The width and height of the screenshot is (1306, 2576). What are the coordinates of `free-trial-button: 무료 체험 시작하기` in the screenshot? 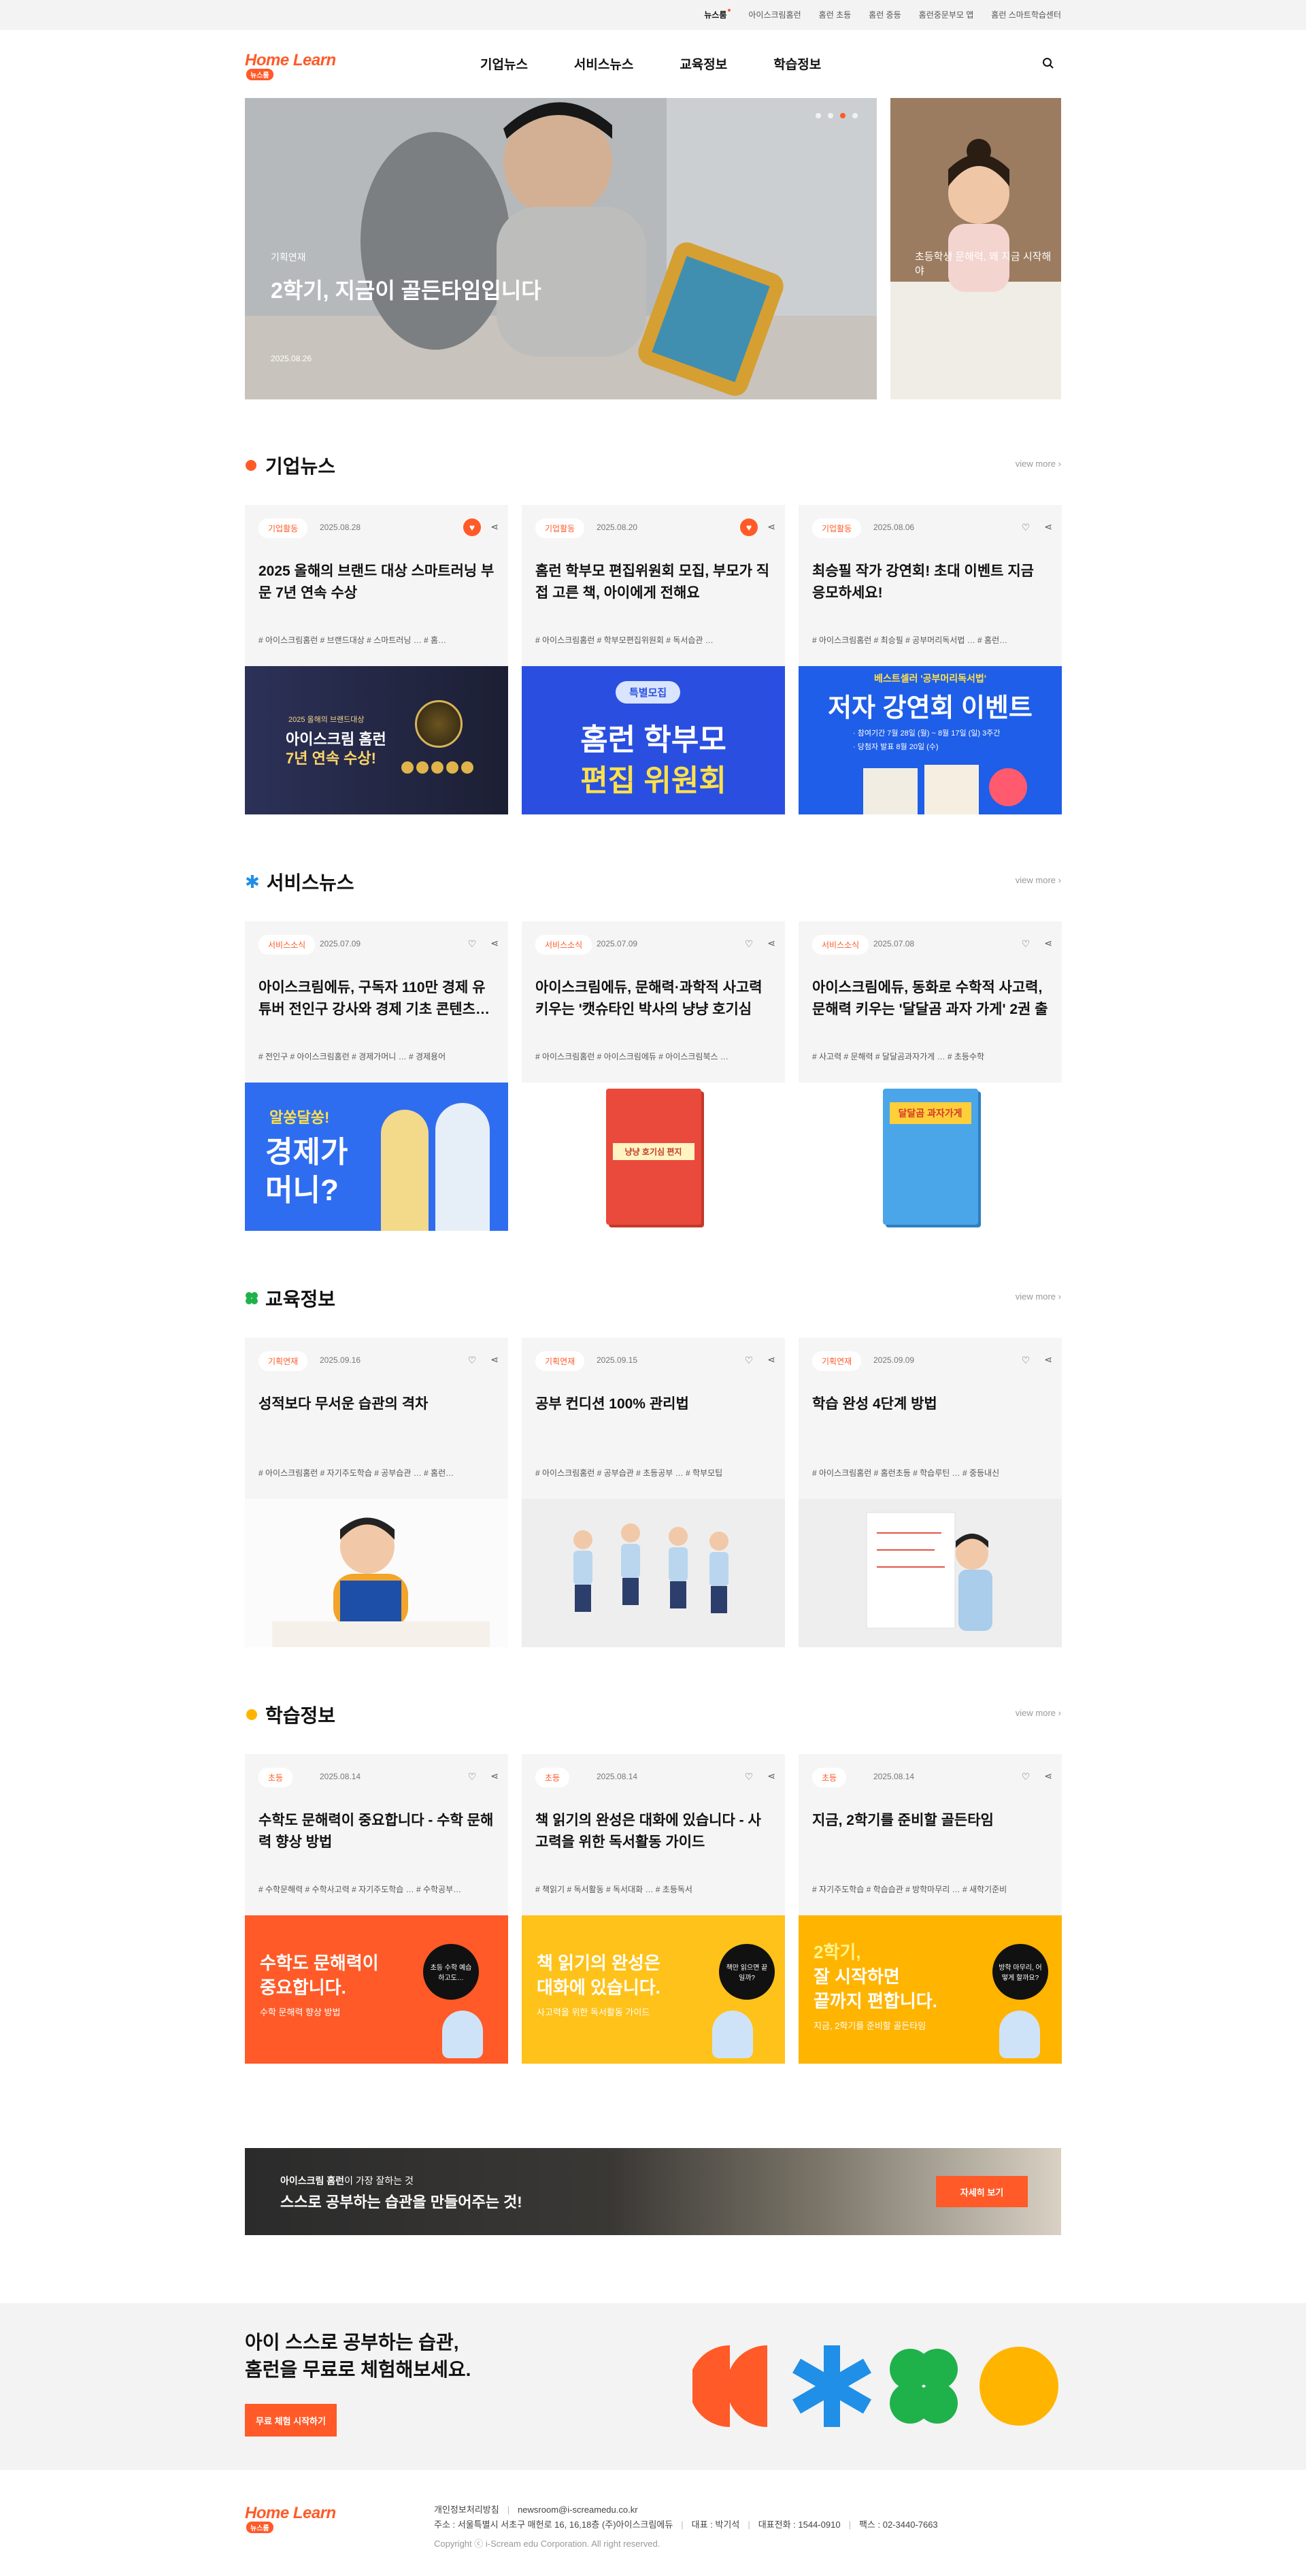 It's located at (291, 2421).